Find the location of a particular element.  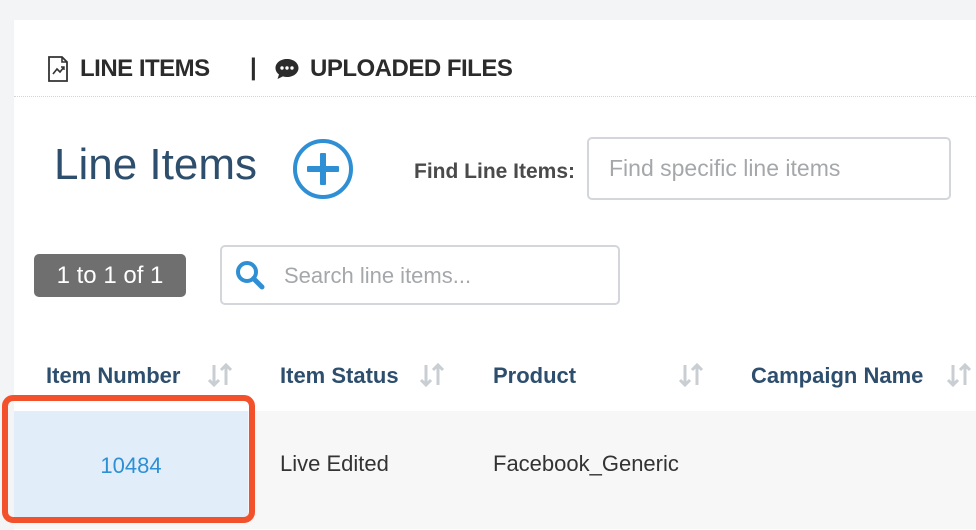

item-number-link: 10484 is located at coordinates (130, 466).